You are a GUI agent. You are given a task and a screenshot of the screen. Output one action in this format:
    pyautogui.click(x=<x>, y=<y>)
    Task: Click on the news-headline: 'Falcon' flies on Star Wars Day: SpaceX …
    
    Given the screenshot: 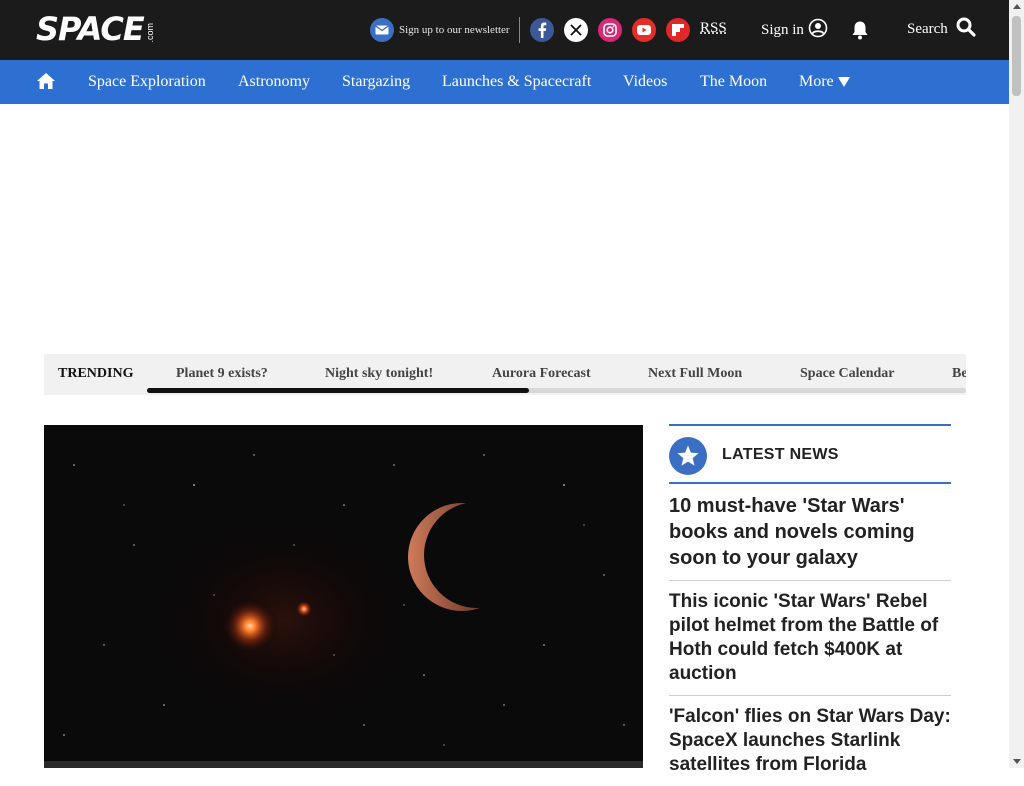 What is the action you would take?
    pyautogui.click(x=810, y=741)
    